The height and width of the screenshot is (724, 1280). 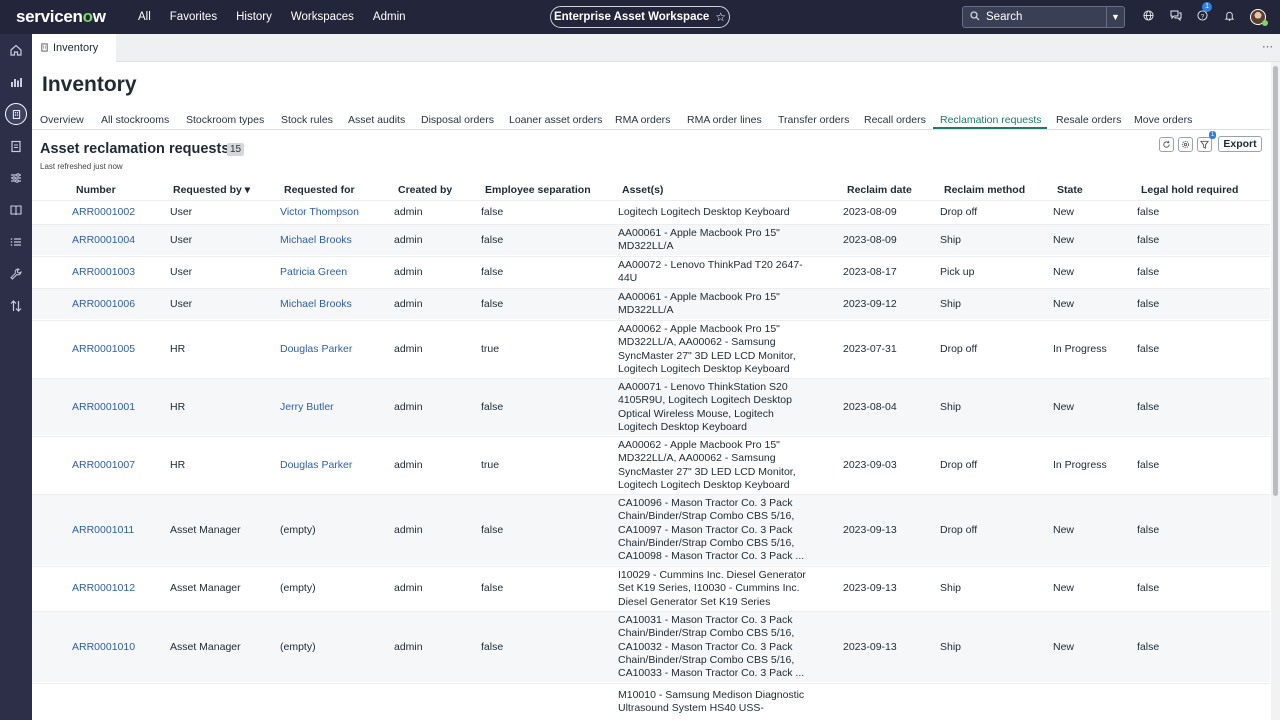 What do you see at coordinates (68, 17) in the screenshot?
I see `servicenow-logo: servicenow` at bounding box center [68, 17].